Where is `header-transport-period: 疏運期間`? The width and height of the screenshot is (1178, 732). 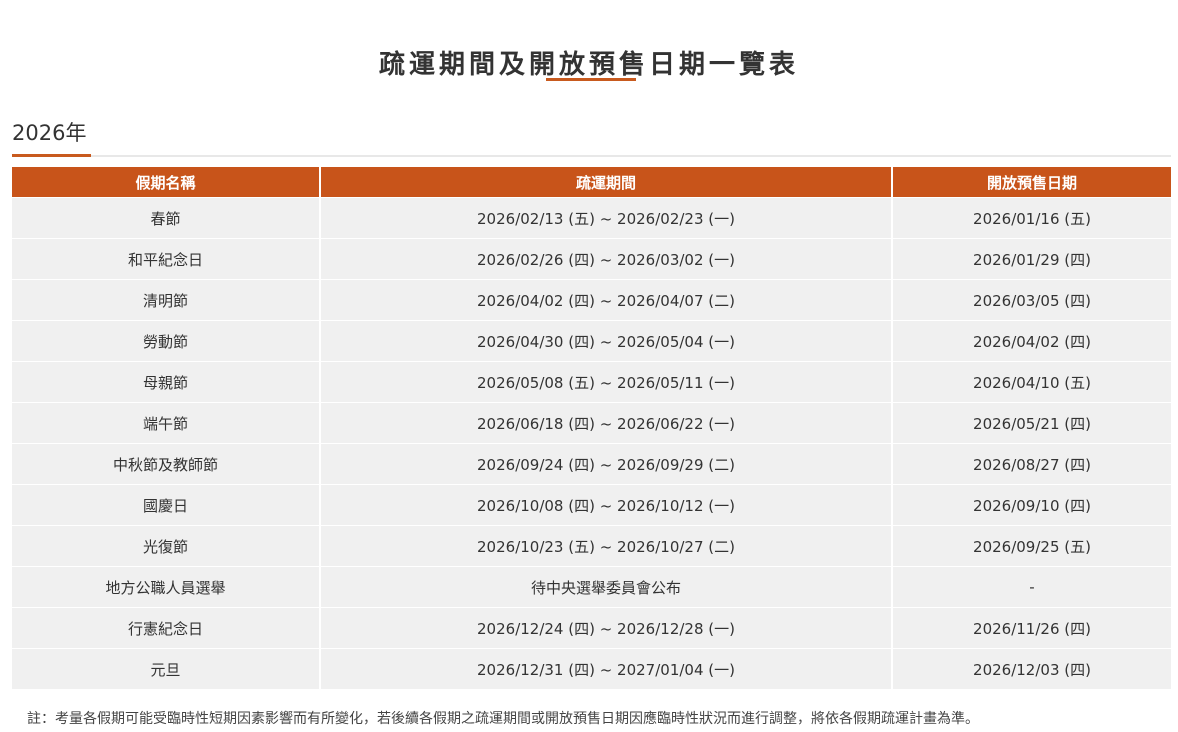 header-transport-period: 疏運期間 is located at coordinates (606, 182).